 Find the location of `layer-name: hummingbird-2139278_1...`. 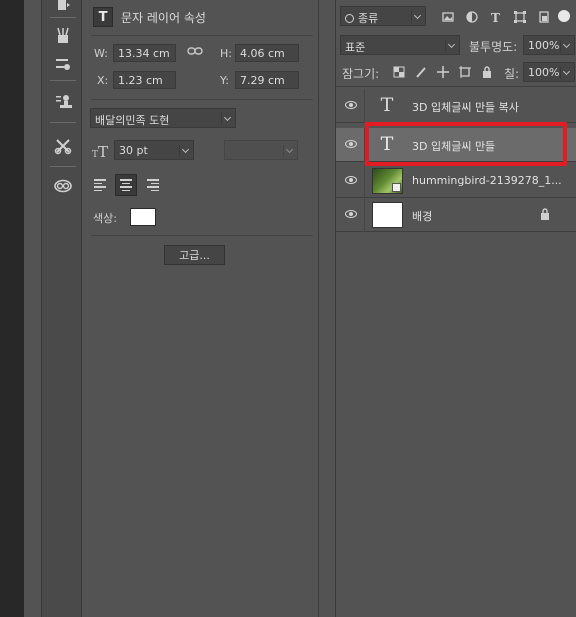

layer-name: hummingbird-2139278_1... is located at coordinates (487, 180).